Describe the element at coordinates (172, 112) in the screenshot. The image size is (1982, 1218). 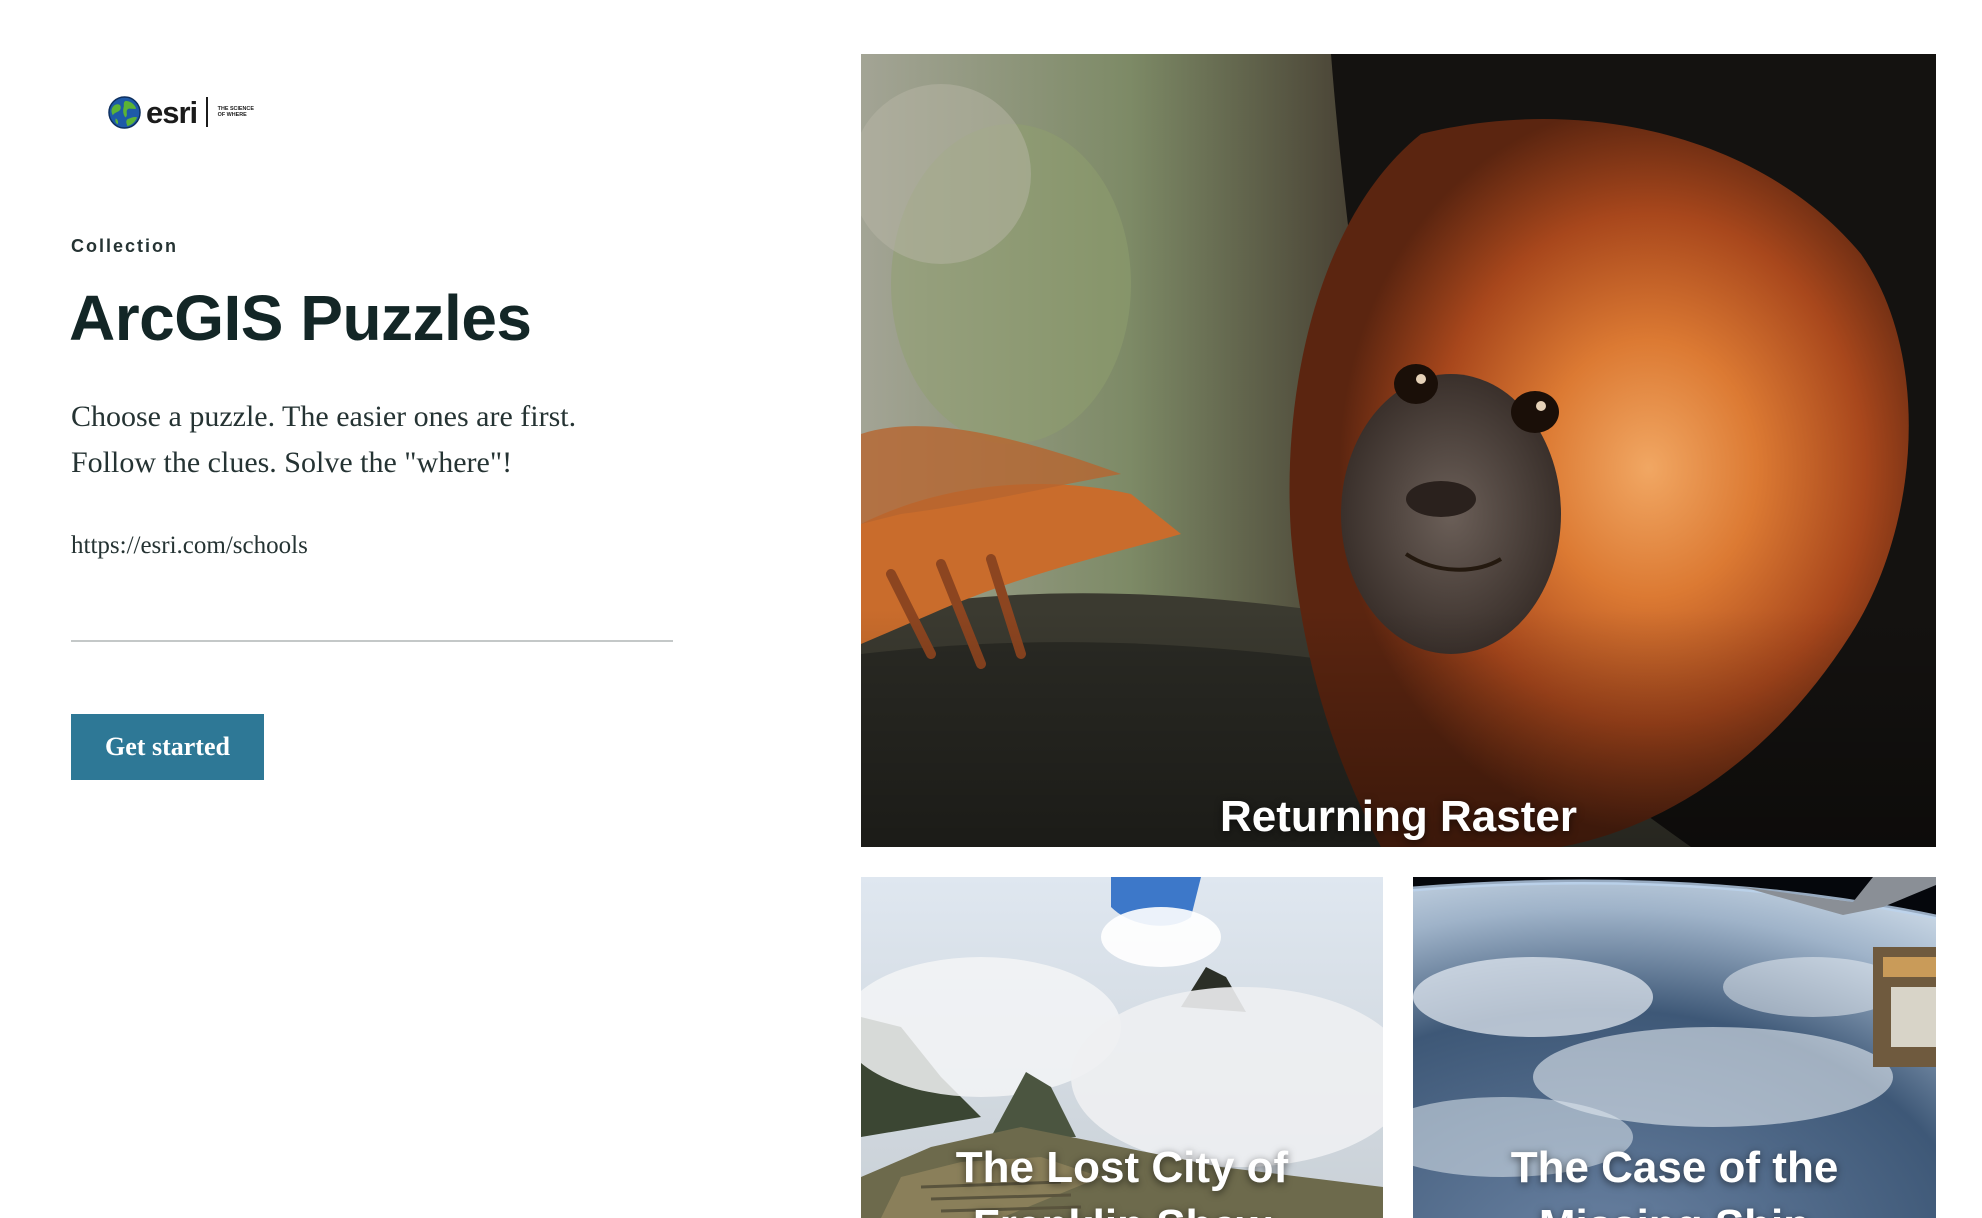
I see `logo-wordmark: esri` at that location.